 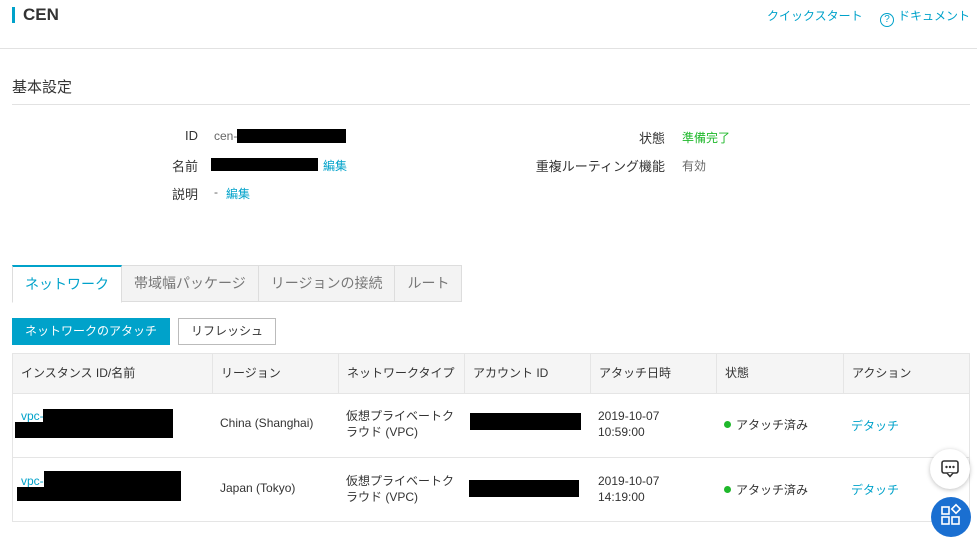 What do you see at coordinates (226, 136) in the screenshot?
I see `id-value-prefix: cen-` at bounding box center [226, 136].